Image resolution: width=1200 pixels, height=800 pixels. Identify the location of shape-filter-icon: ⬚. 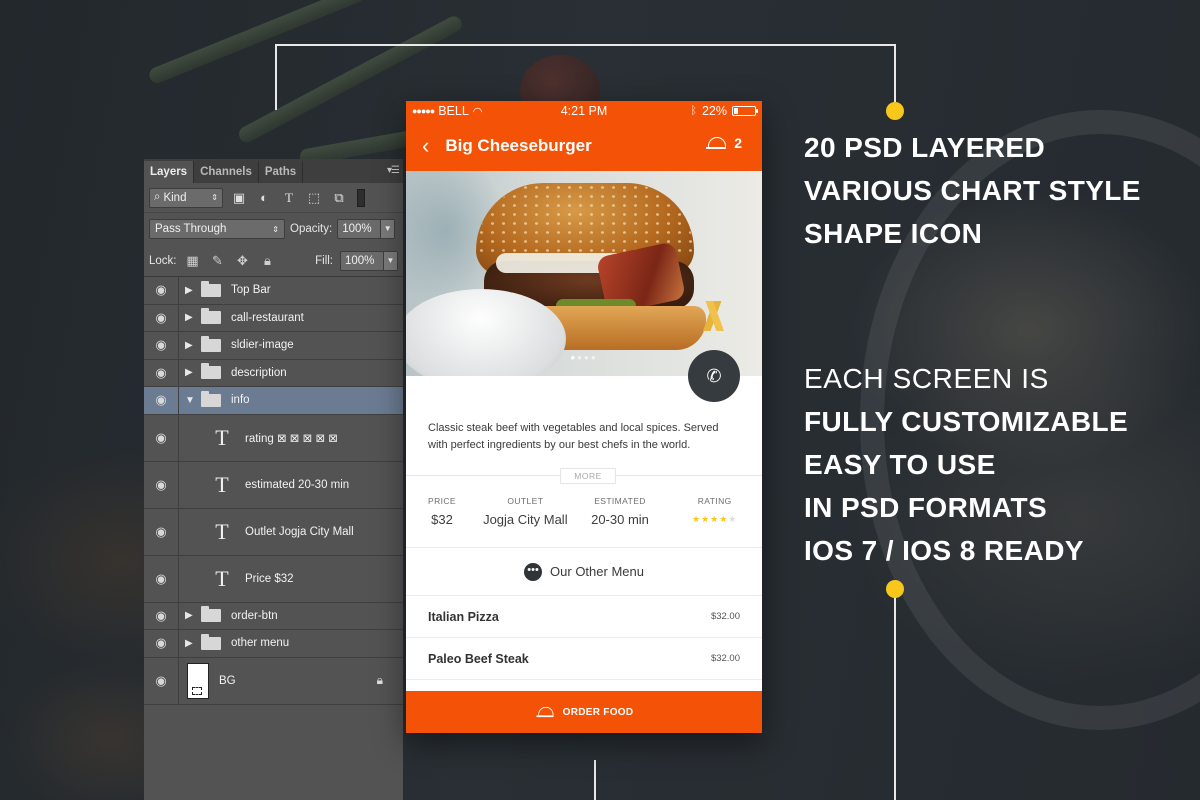
(314, 198).